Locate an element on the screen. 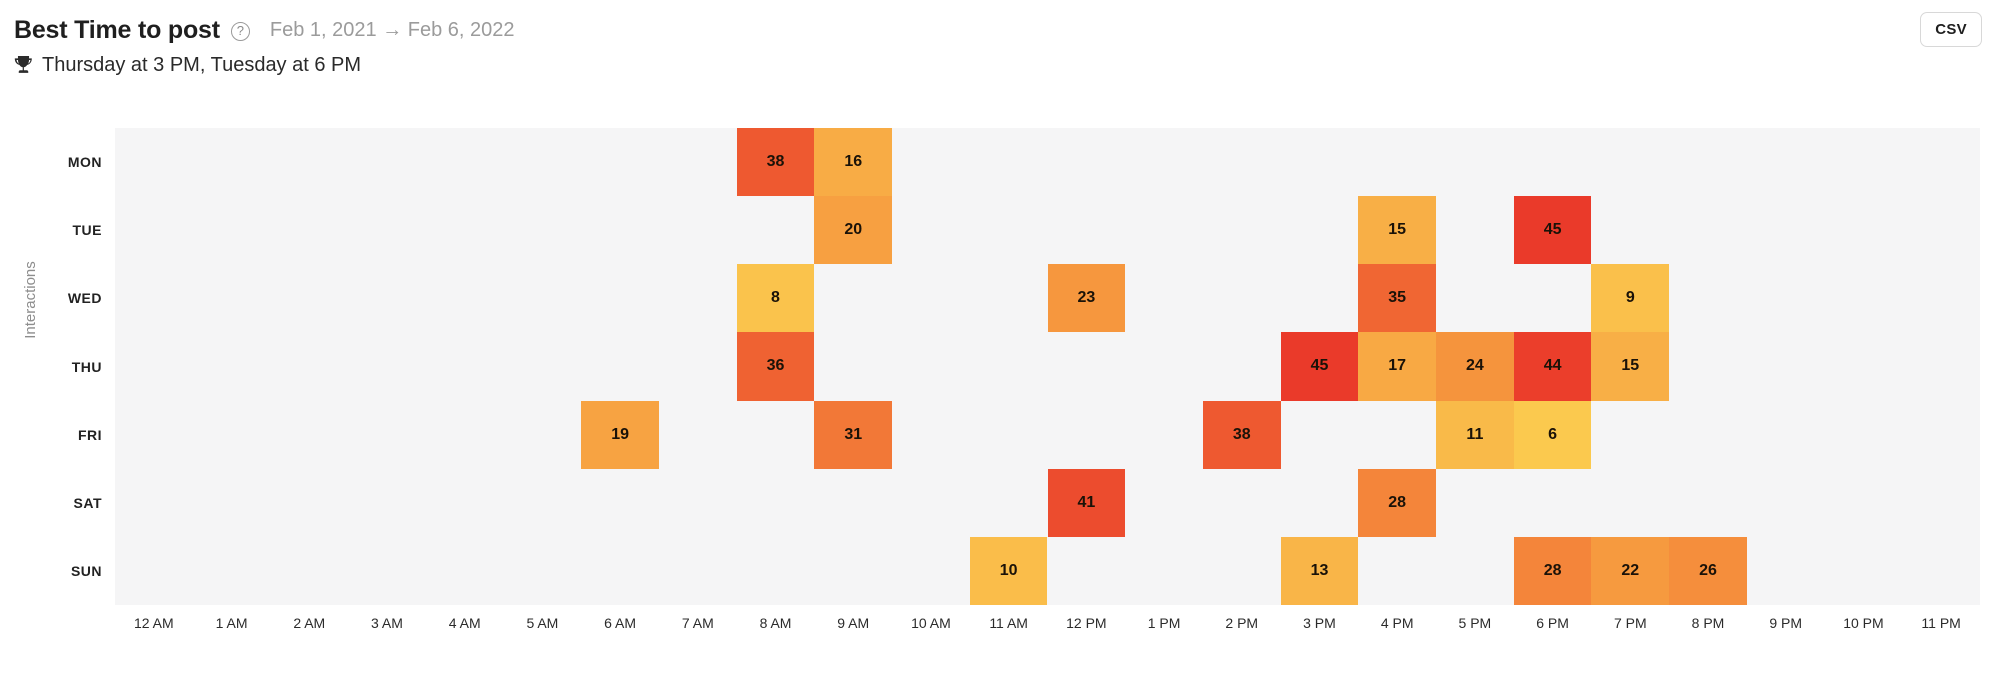  x-axis-tick: 6 AM is located at coordinates (620, 623).